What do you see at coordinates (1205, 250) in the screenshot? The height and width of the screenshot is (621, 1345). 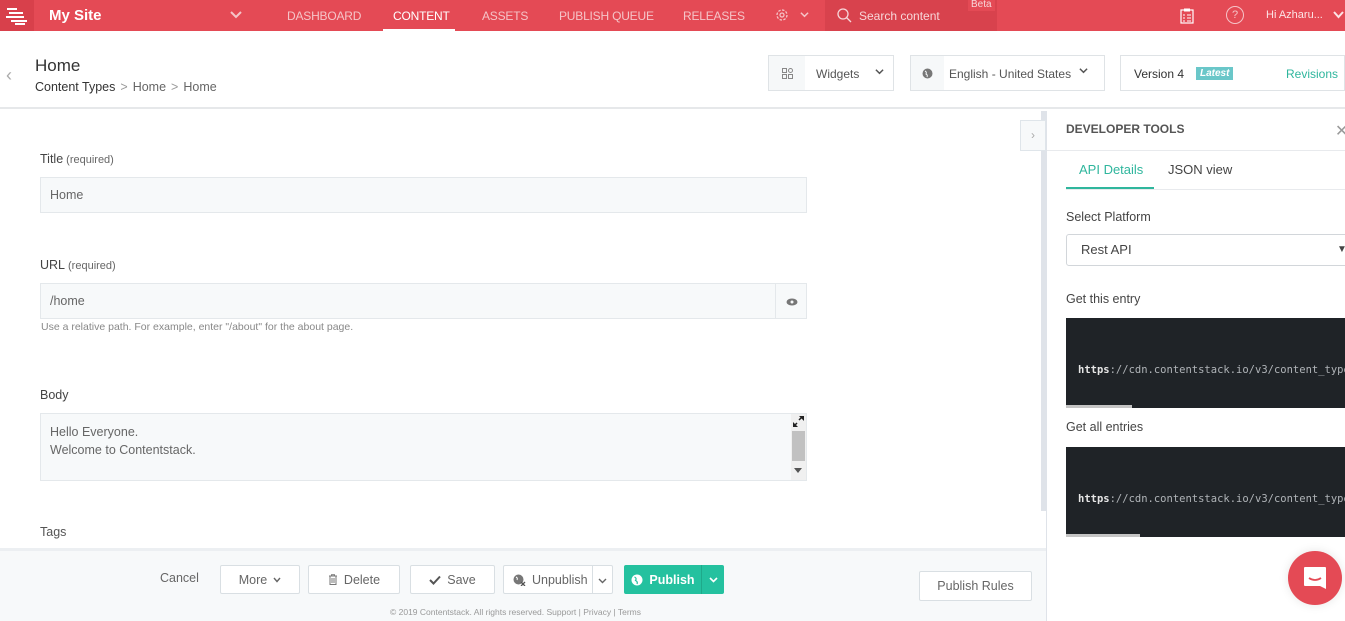 I see `platform-select: Rest API ▼` at bounding box center [1205, 250].